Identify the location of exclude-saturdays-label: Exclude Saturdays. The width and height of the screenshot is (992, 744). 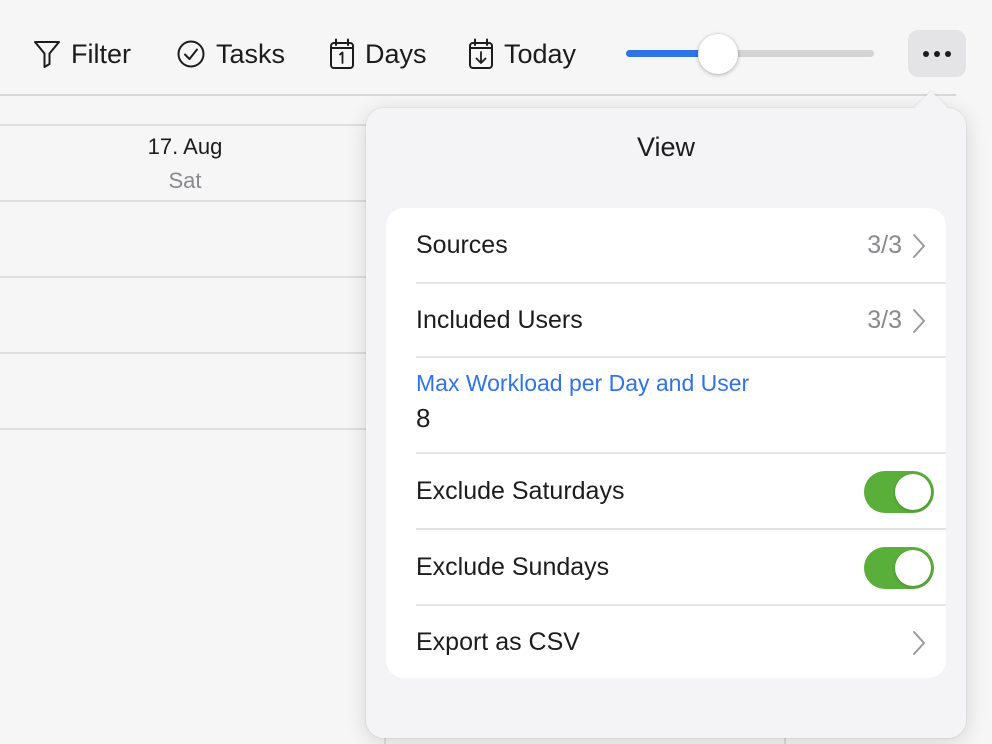
(520, 491).